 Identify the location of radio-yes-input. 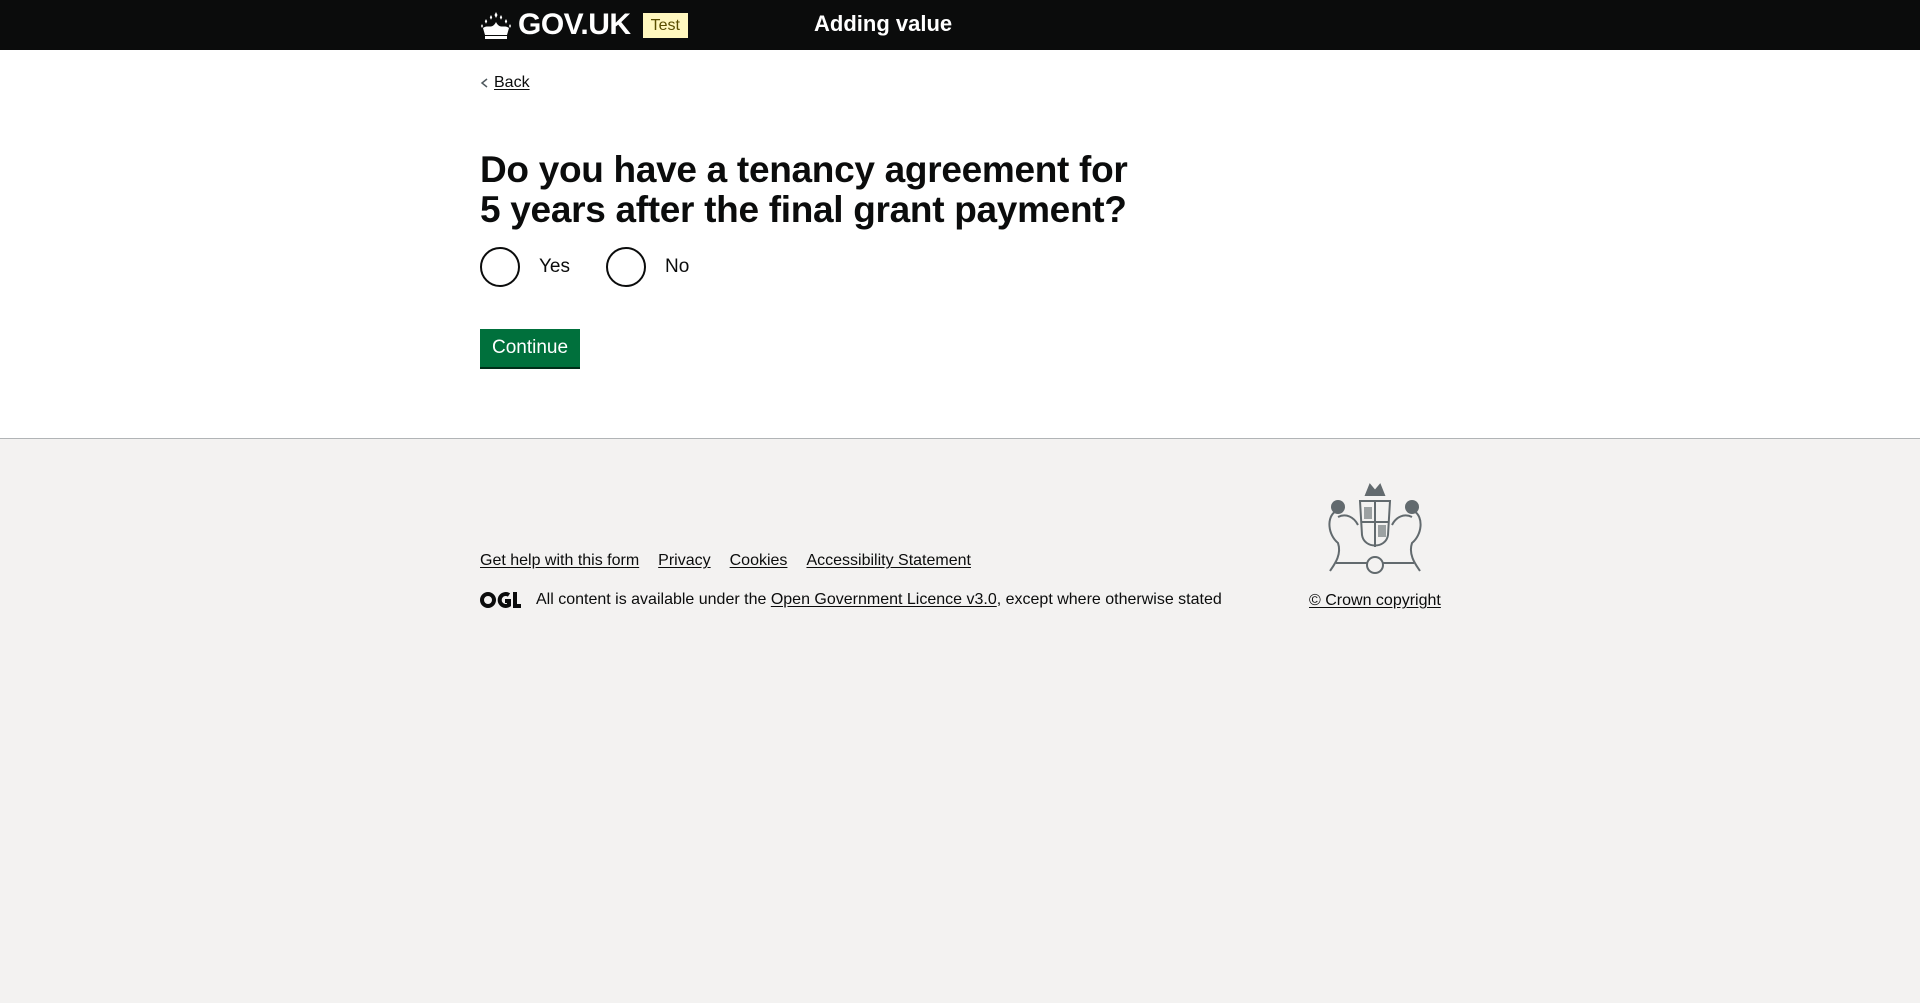
(500, 267).